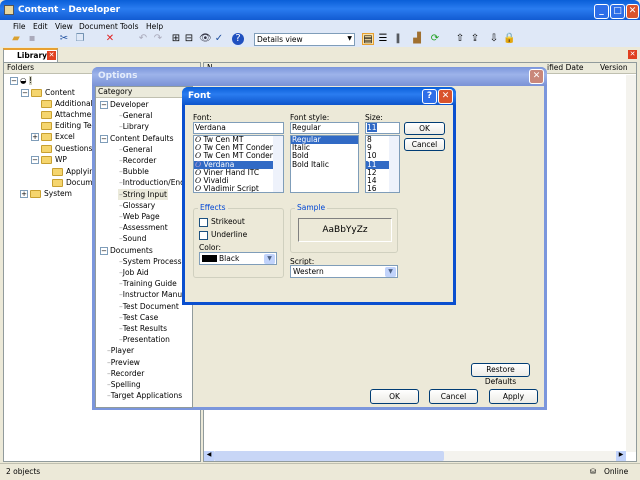  What do you see at coordinates (417, 39) in the screenshot?
I see `properties-icon: ▟` at bounding box center [417, 39].